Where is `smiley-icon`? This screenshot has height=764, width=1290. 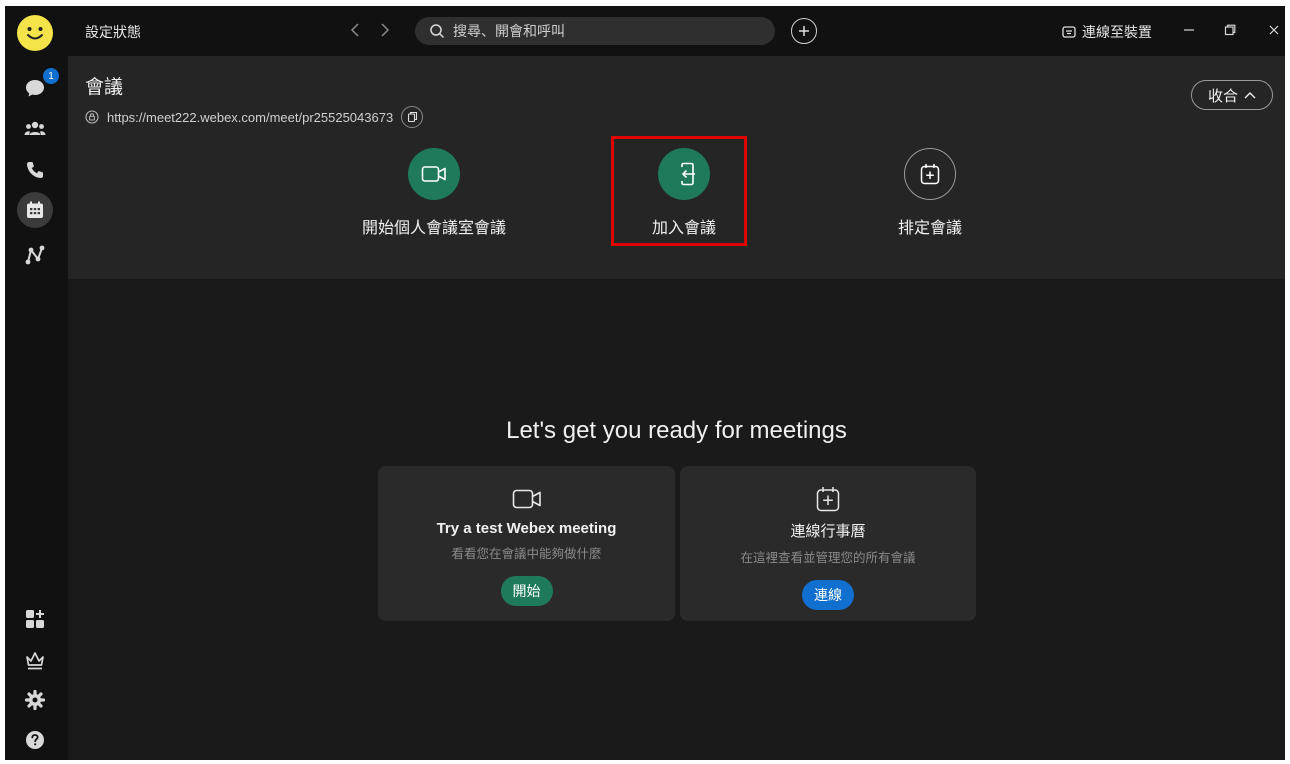
smiley-icon is located at coordinates (35, 33).